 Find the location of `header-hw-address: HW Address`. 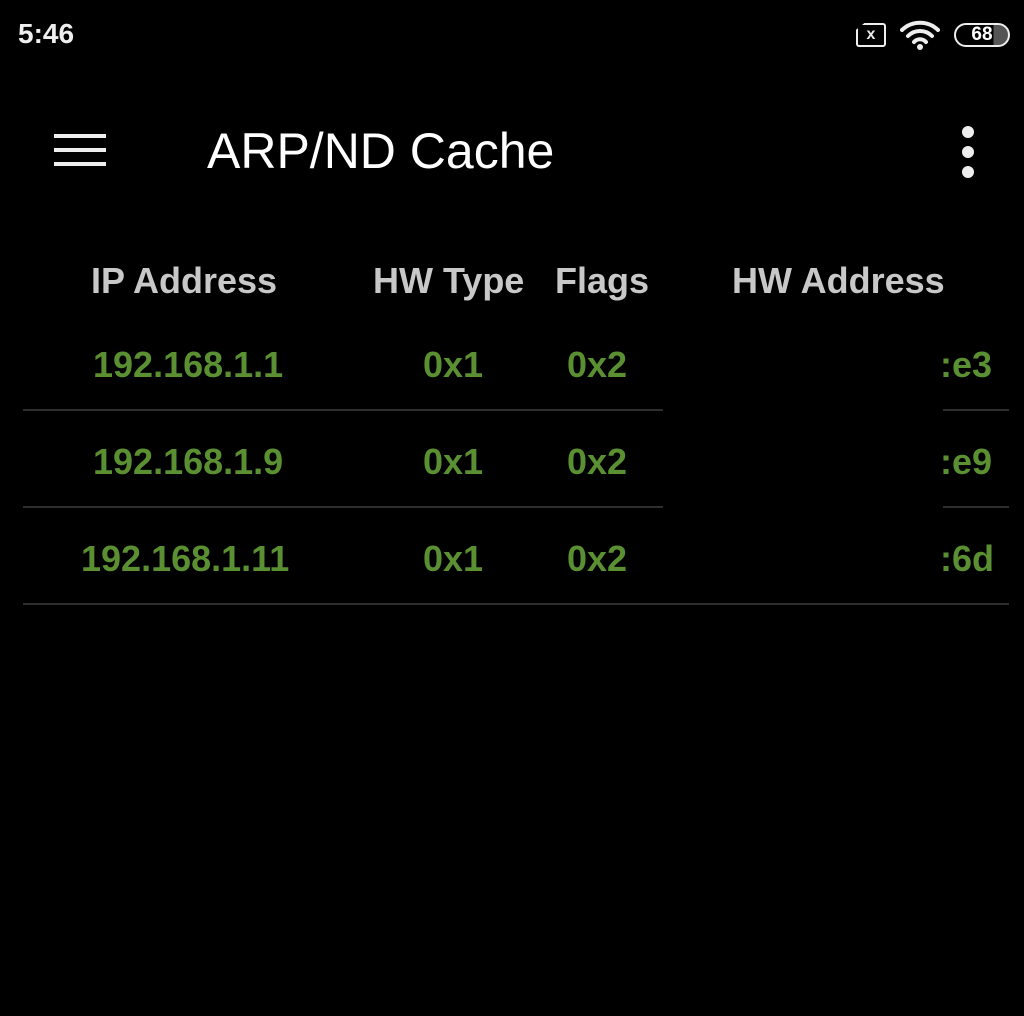

header-hw-address: HW Address is located at coordinates (838, 280).